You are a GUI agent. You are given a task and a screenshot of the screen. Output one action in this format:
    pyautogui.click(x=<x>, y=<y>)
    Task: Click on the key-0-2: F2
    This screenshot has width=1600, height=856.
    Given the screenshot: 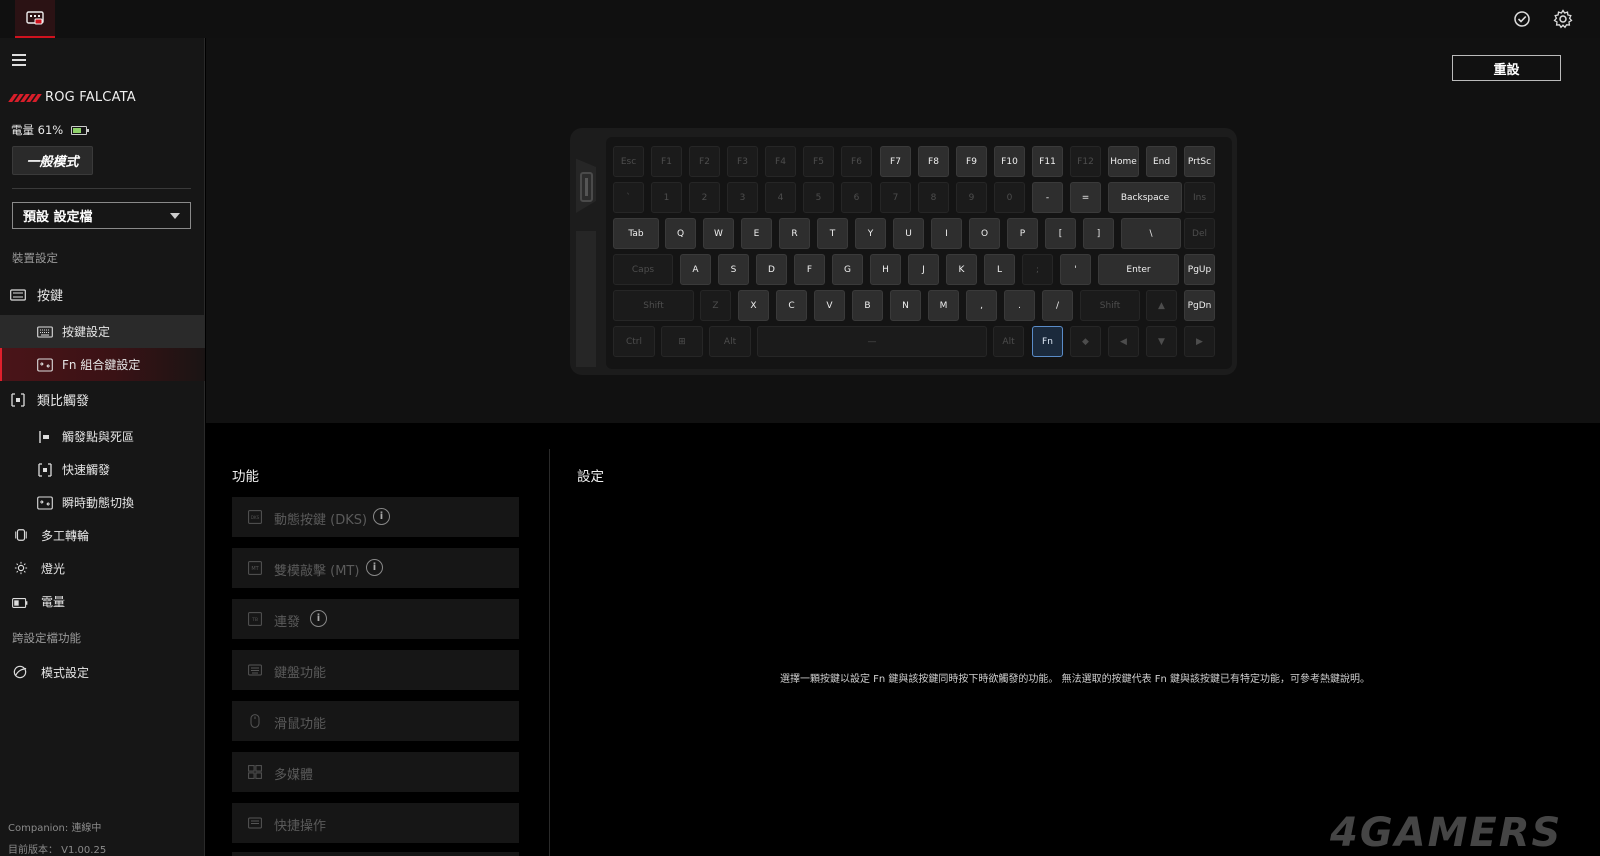 What is the action you would take?
    pyautogui.click(x=704, y=161)
    